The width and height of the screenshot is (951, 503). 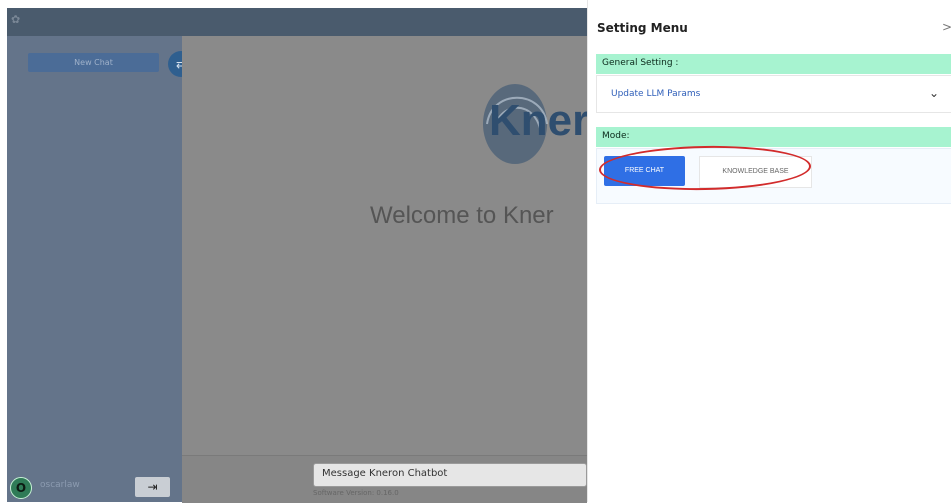 I want to click on software-version: Software Version: 0.16.0, so click(x=356, y=493).